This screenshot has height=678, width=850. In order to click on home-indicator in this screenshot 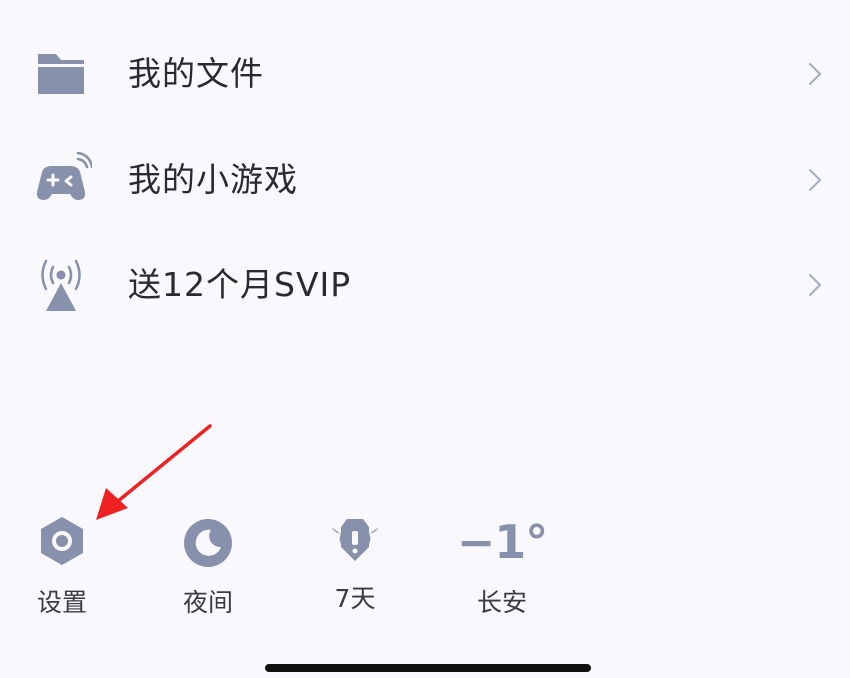, I will do `click(428, 668)`.